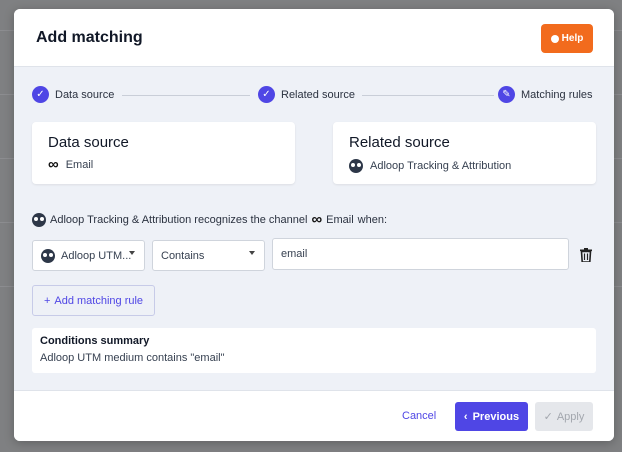  I want to click on apply-label: Apply, so click(570, 416).